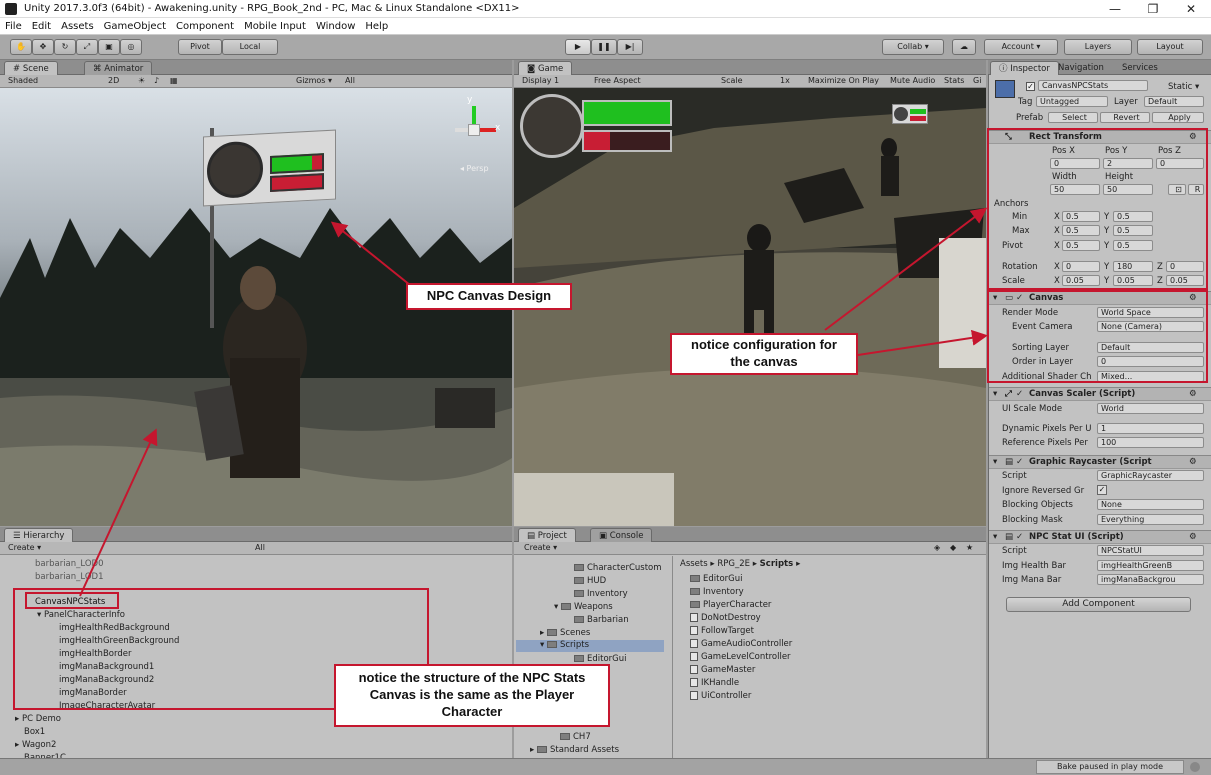 The image size is (1211, 775). I want to click on hierarchy-search-input: All, so click(260, 547).